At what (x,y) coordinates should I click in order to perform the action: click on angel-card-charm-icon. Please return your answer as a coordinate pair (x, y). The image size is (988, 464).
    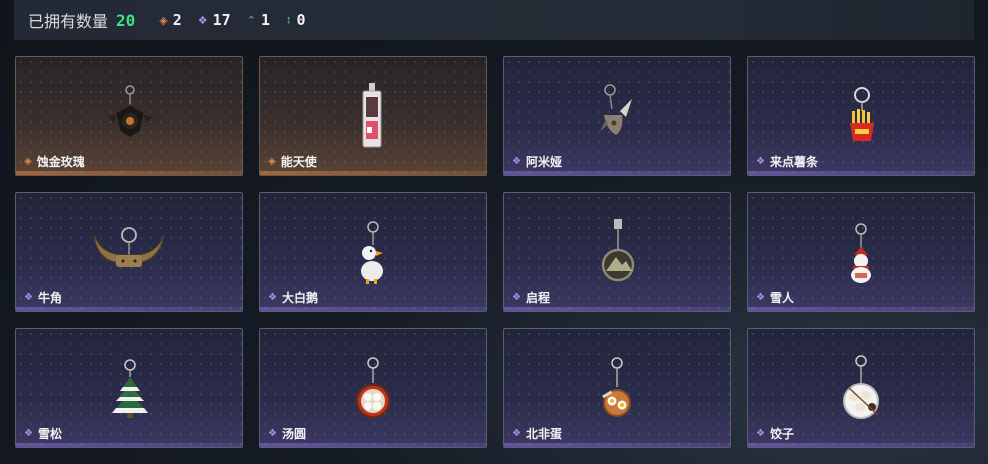
    Looking at the image, I should click on (372, 115).